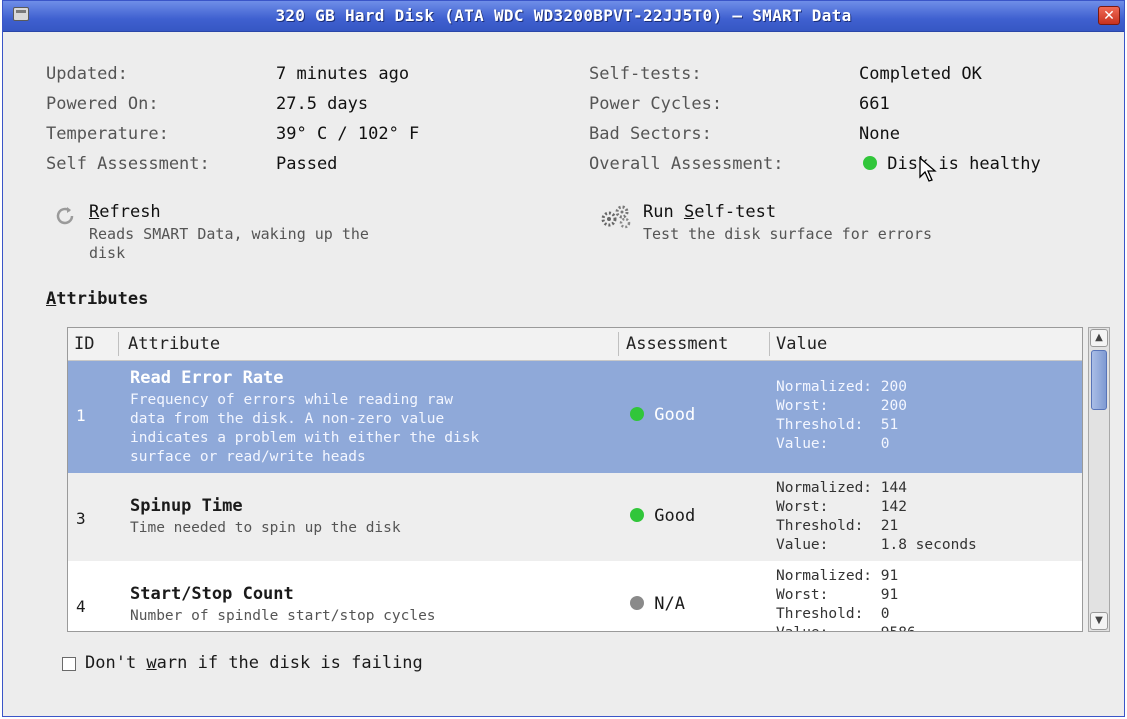 The image size is (1127, 719). I want to click on assessment-cell: N/A, so click(657, 604).